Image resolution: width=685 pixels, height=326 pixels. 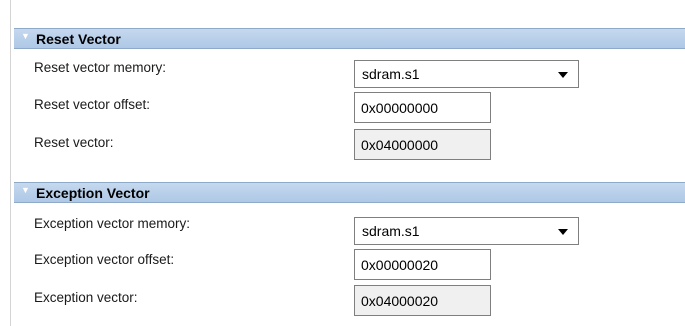 What do you see at coordinates (422, 107) in the screenshot?
I see `reset-vector-offset-field` at bounding box center [422, 107].